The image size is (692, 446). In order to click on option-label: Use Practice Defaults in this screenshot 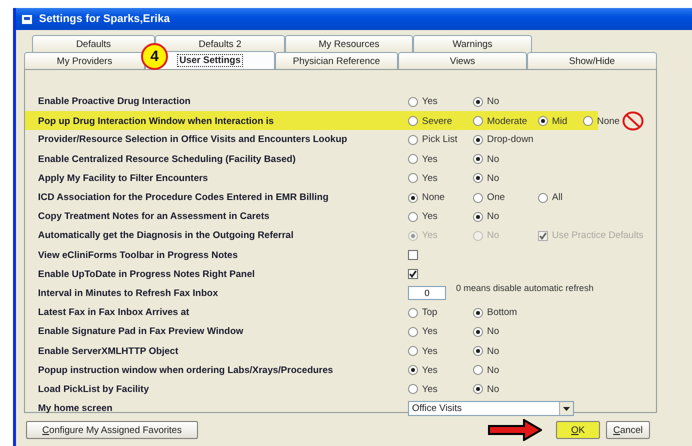, I will do `click(598, 236)`.